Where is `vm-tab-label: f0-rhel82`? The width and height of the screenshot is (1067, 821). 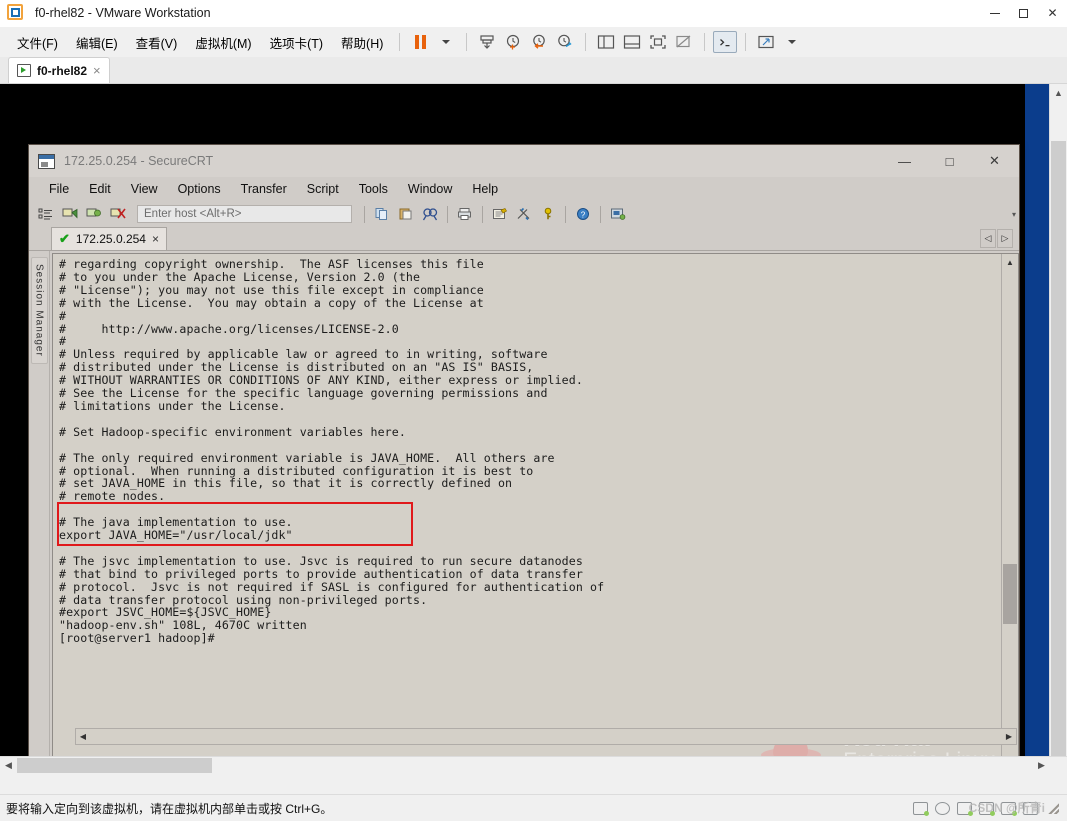 vm-tab-label: f0-rhel82 is located at coordinates (62, 70).